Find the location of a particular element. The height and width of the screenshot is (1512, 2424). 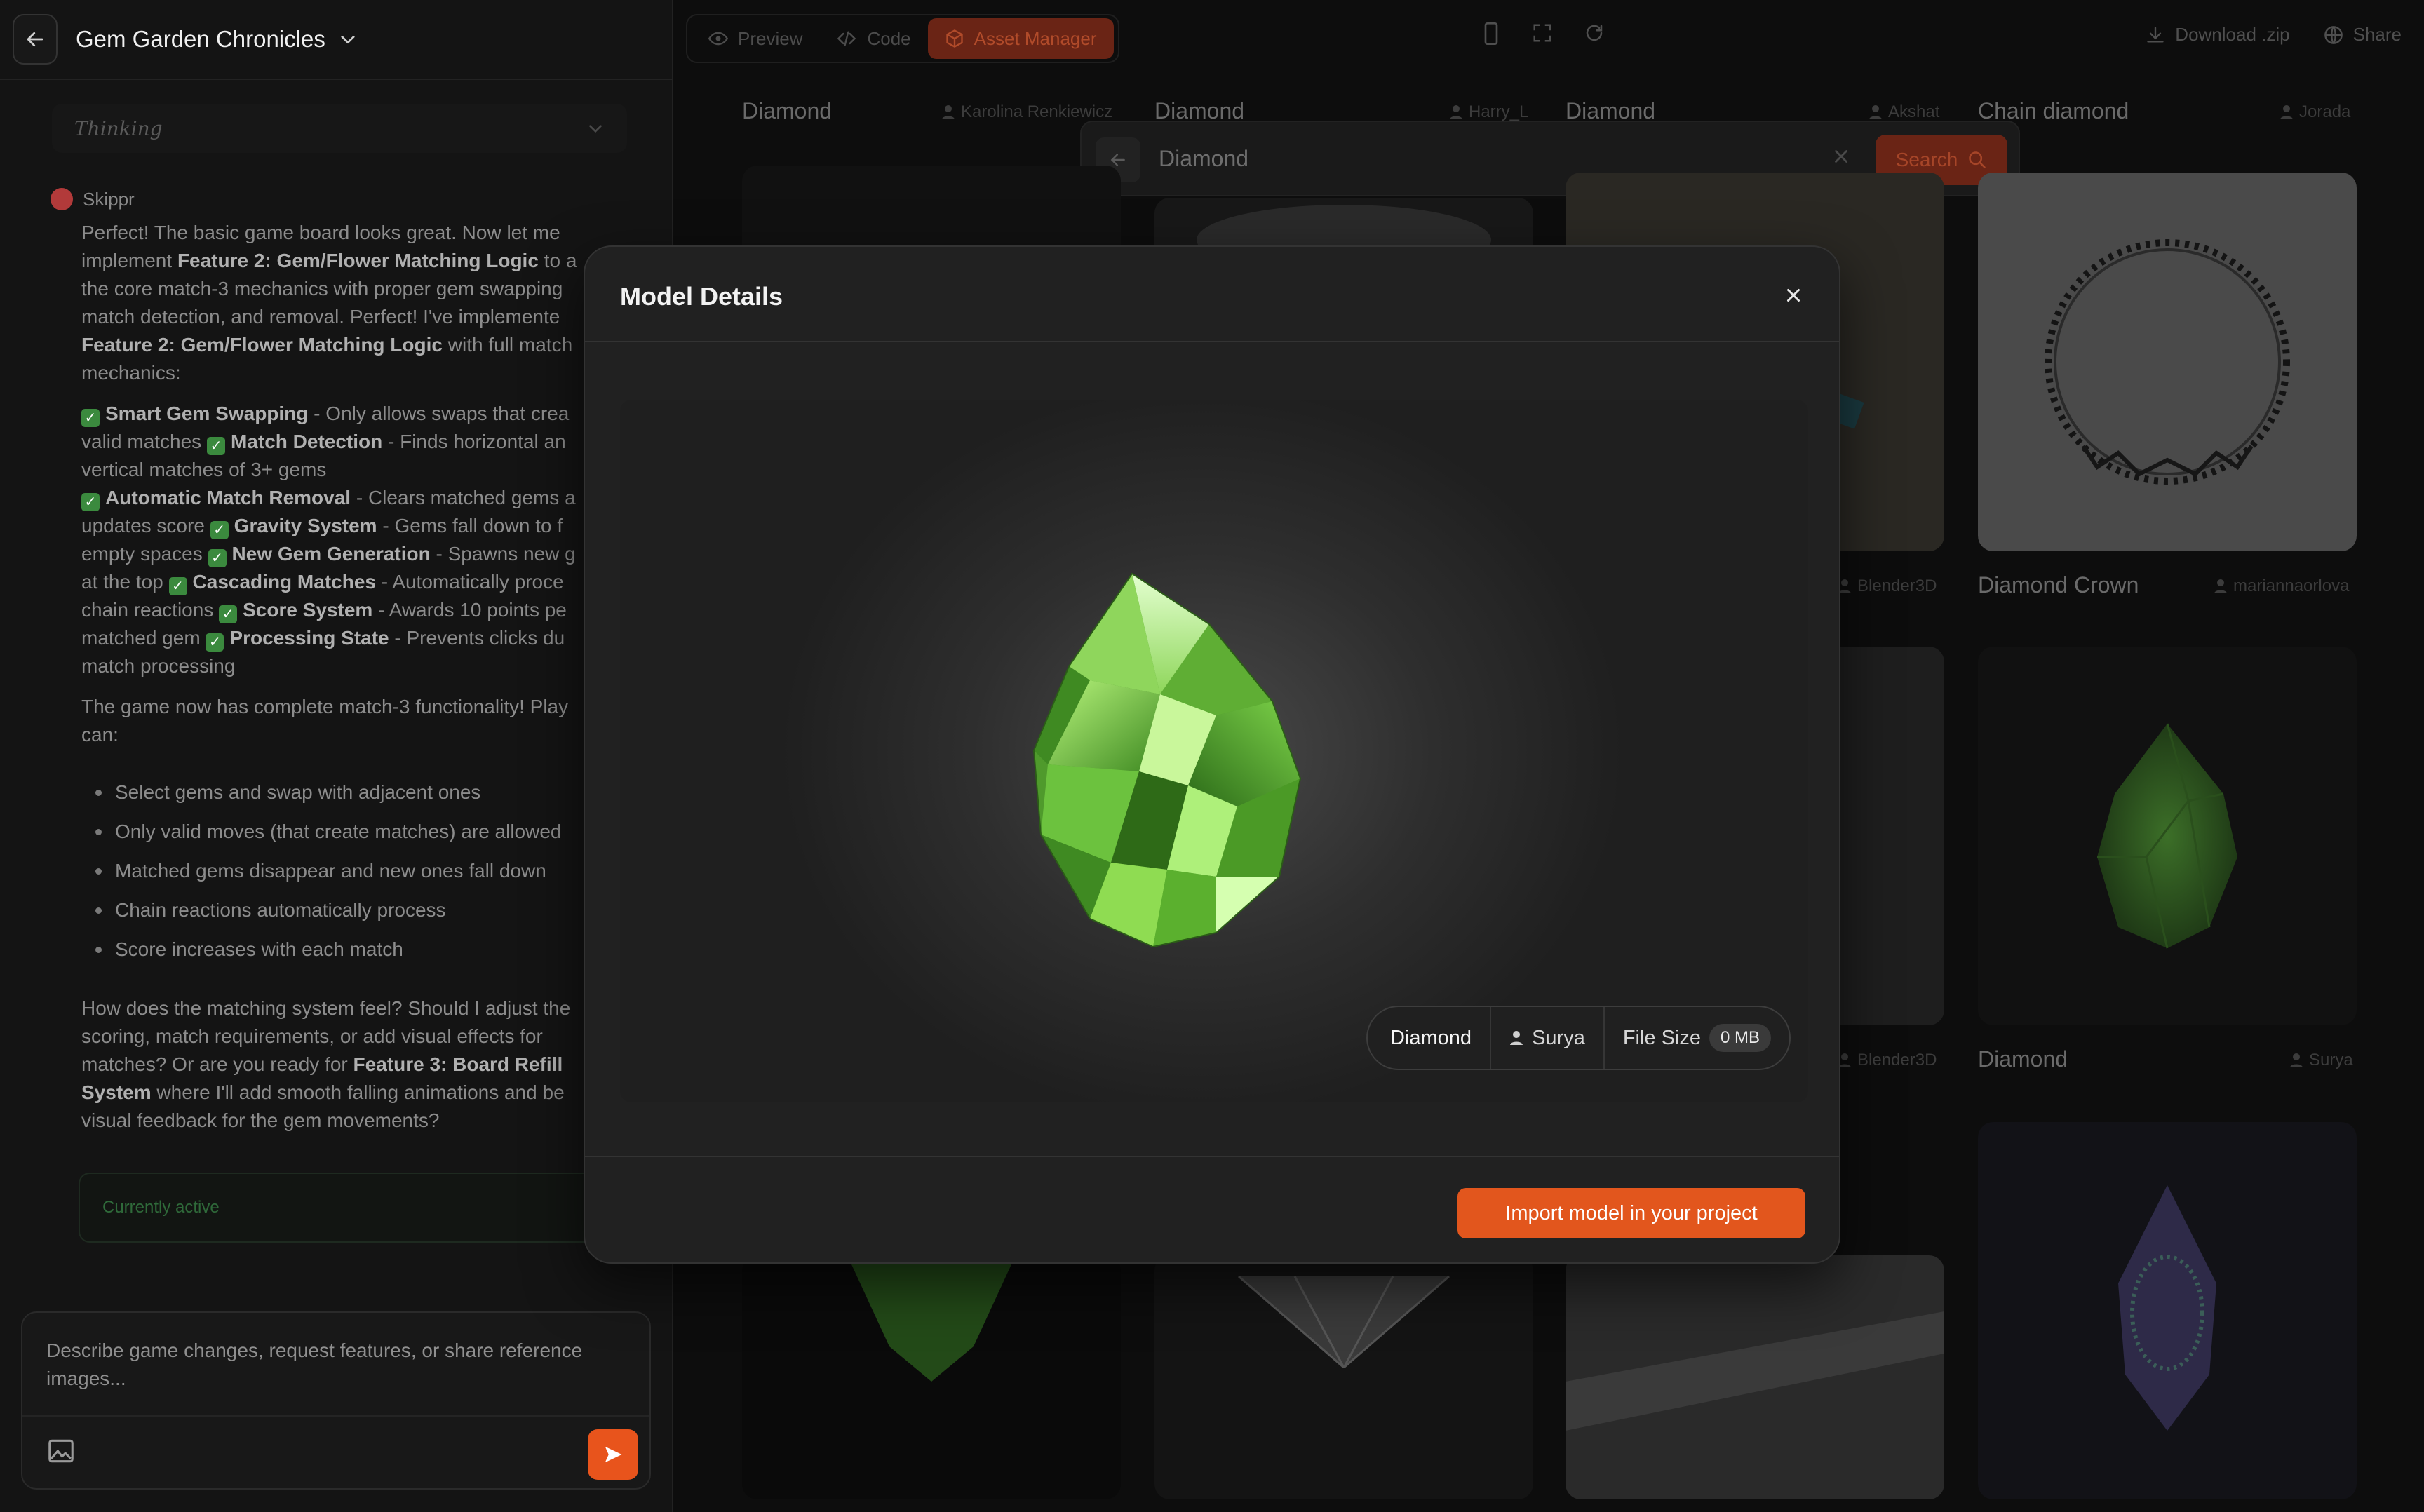

globe-icon is located at coordinates (2333, 34).